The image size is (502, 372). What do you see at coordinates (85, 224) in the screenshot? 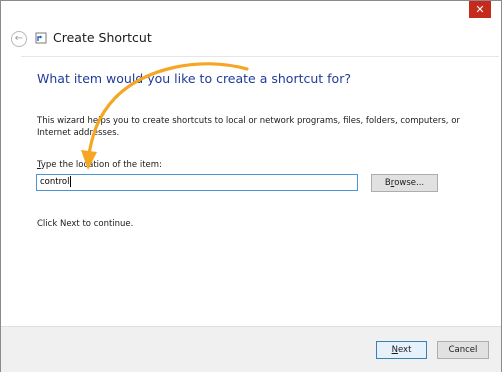
I see `continue-instruction: Click Next to continue.` at bounding box center [85, 224].